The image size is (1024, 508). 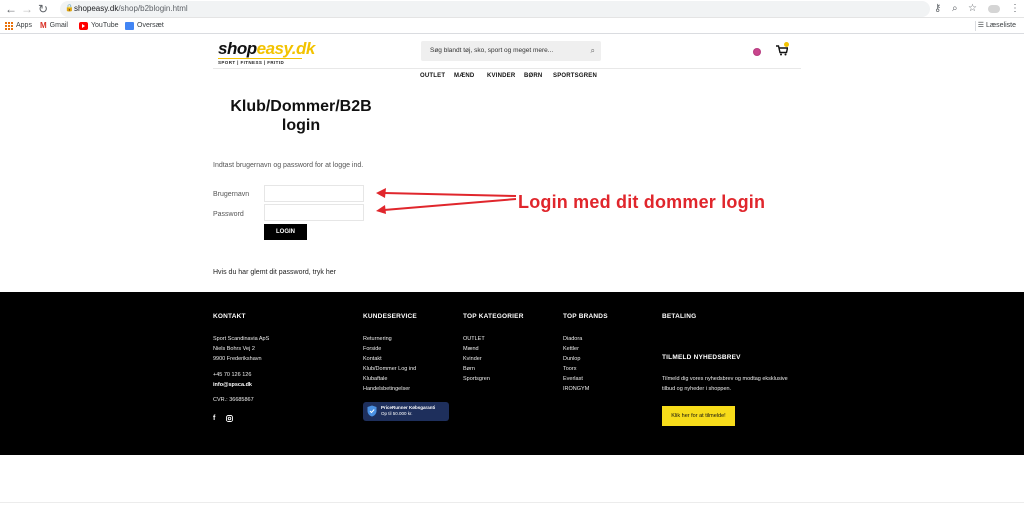 What do you see at coordinates (533, 76) in the screenshot?
I see `nav-item-boern: BØRN` at bounding box center [533, 76].